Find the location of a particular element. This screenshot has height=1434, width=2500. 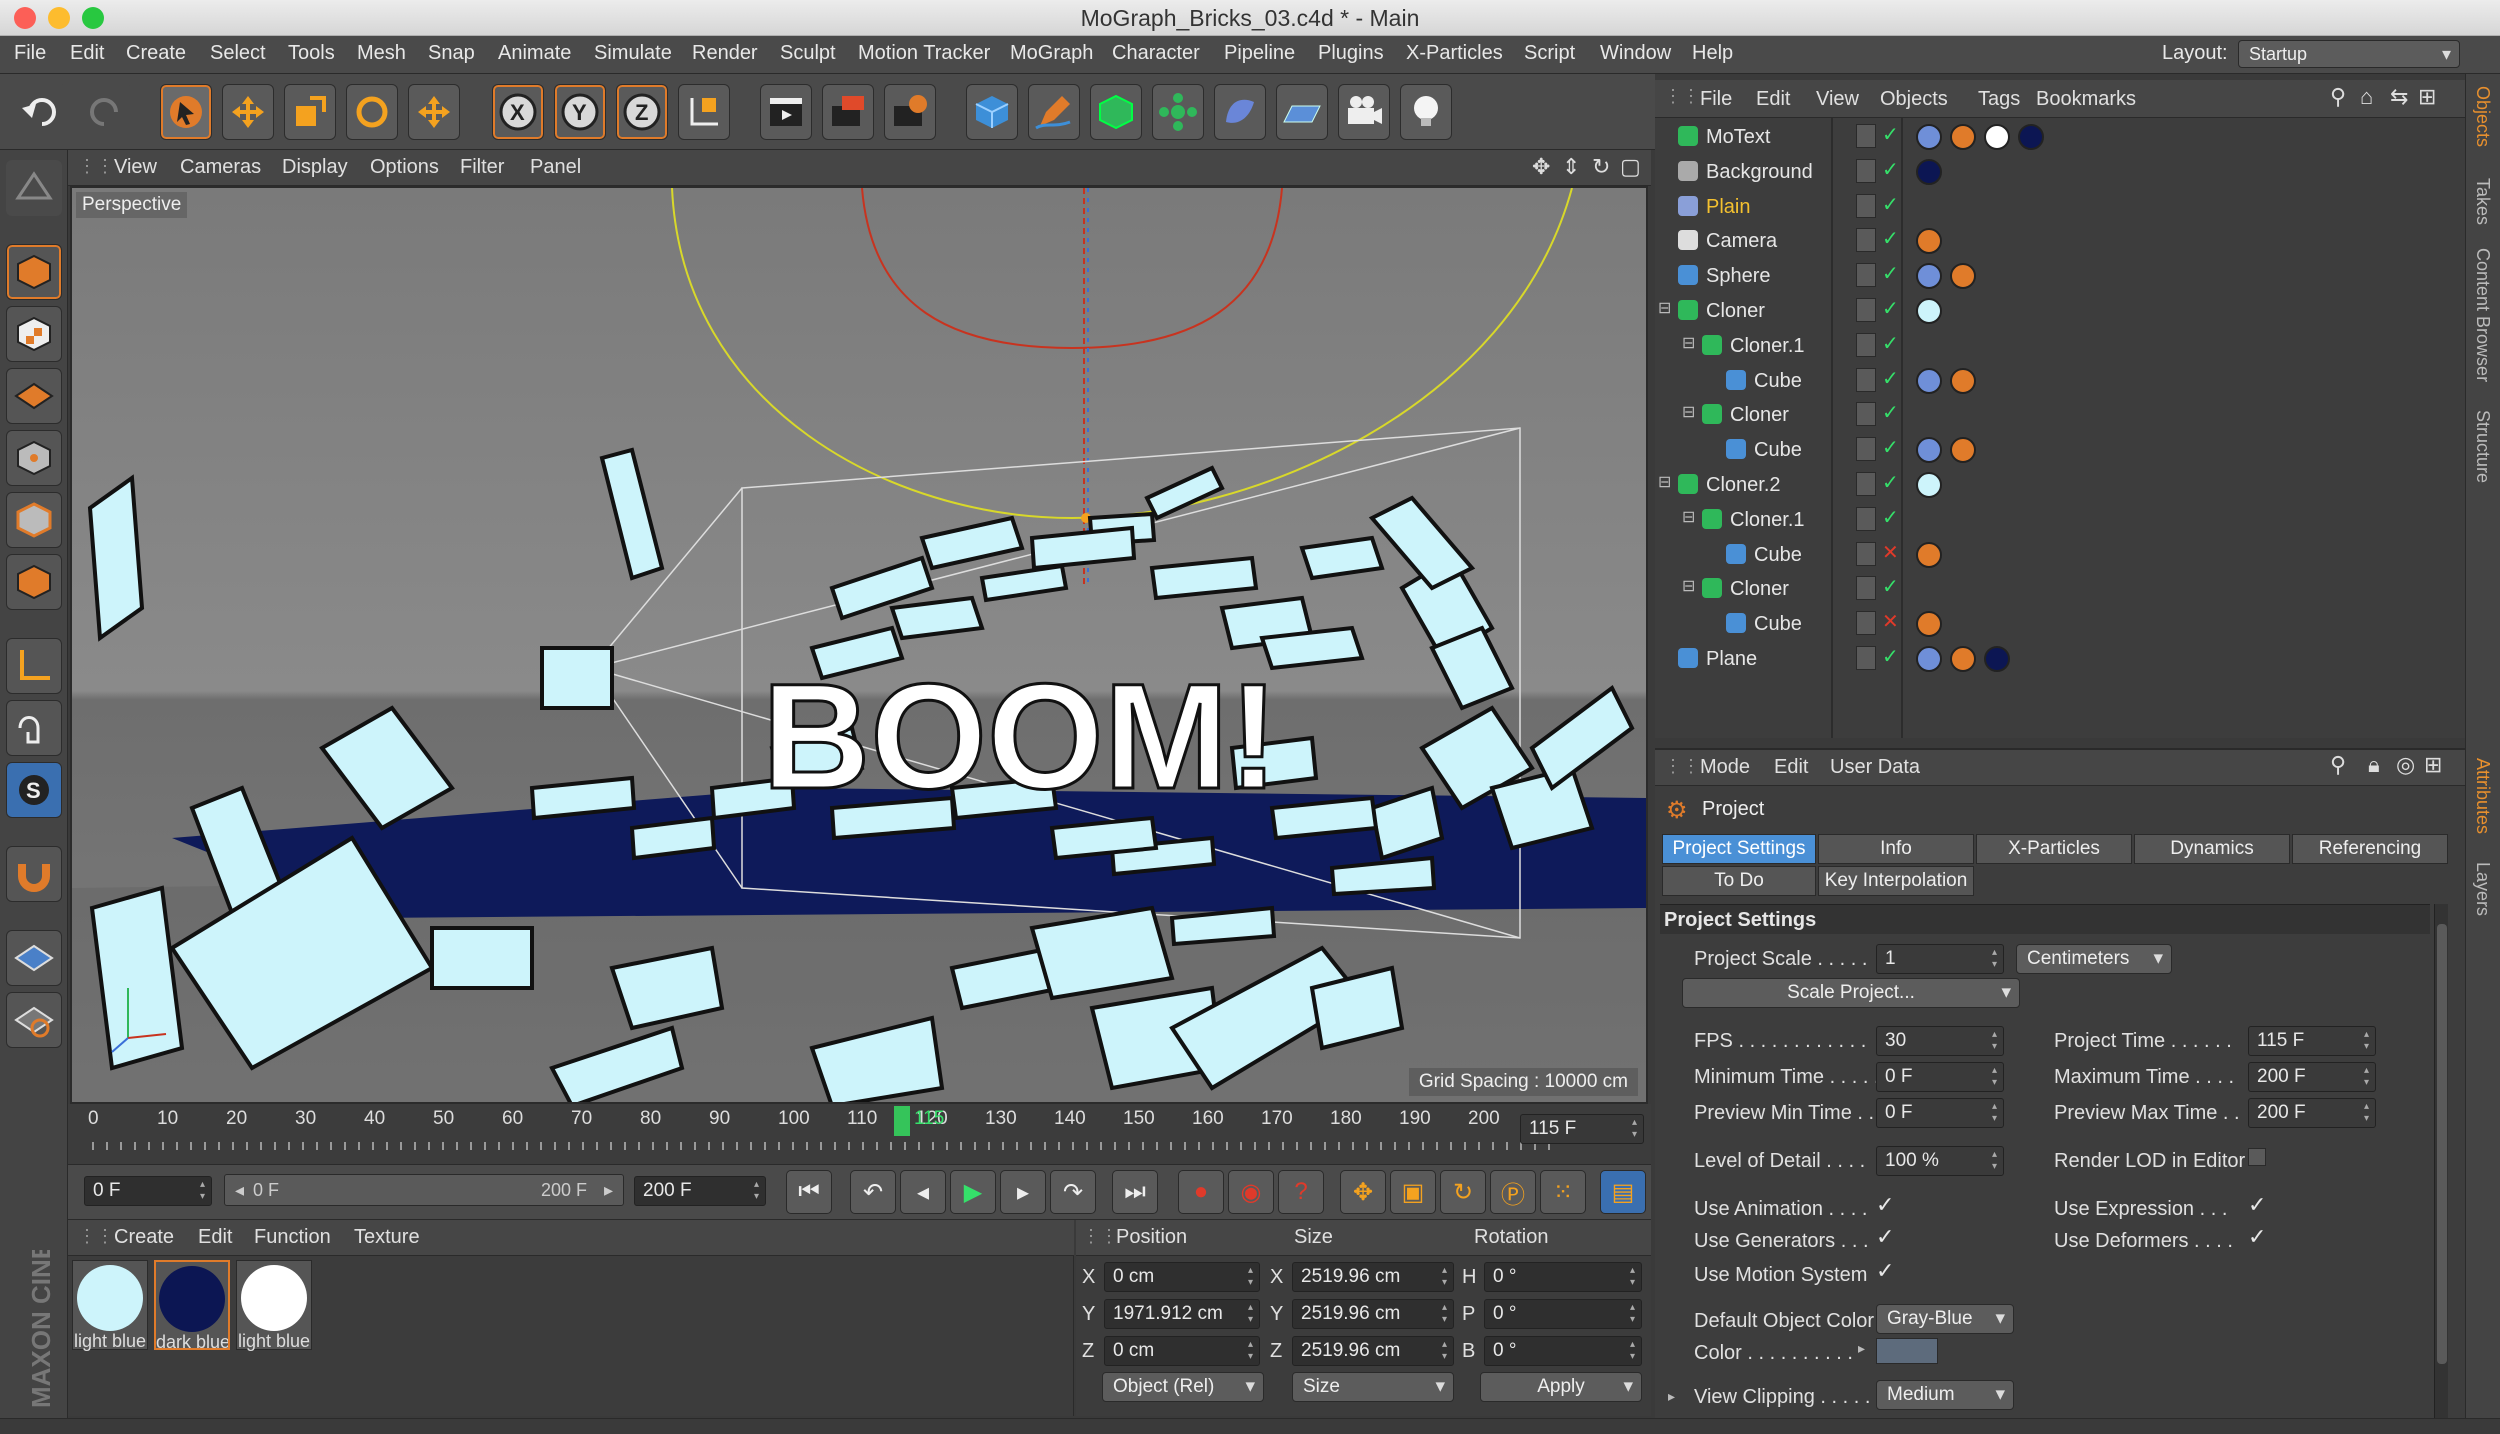

viewport-zoom-icon: ⇕ is located at coordinates (1571, 167).